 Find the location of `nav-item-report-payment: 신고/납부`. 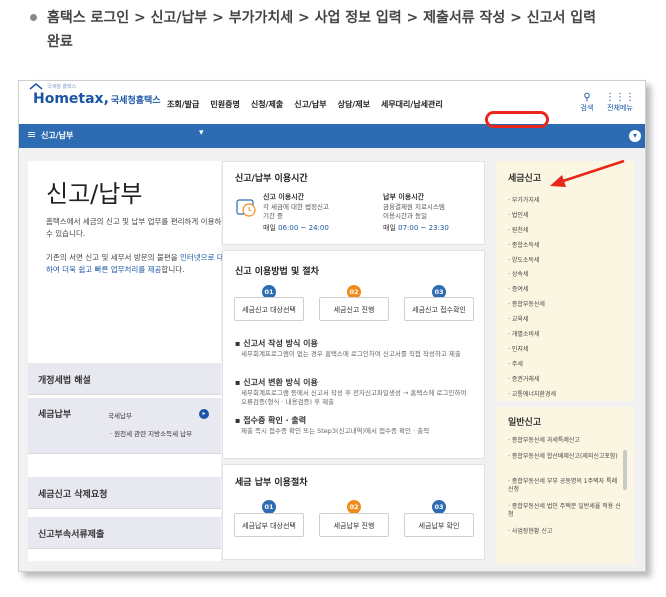

nav-item-report-payment: 신고/납부 is located at coordinates (310, 104).